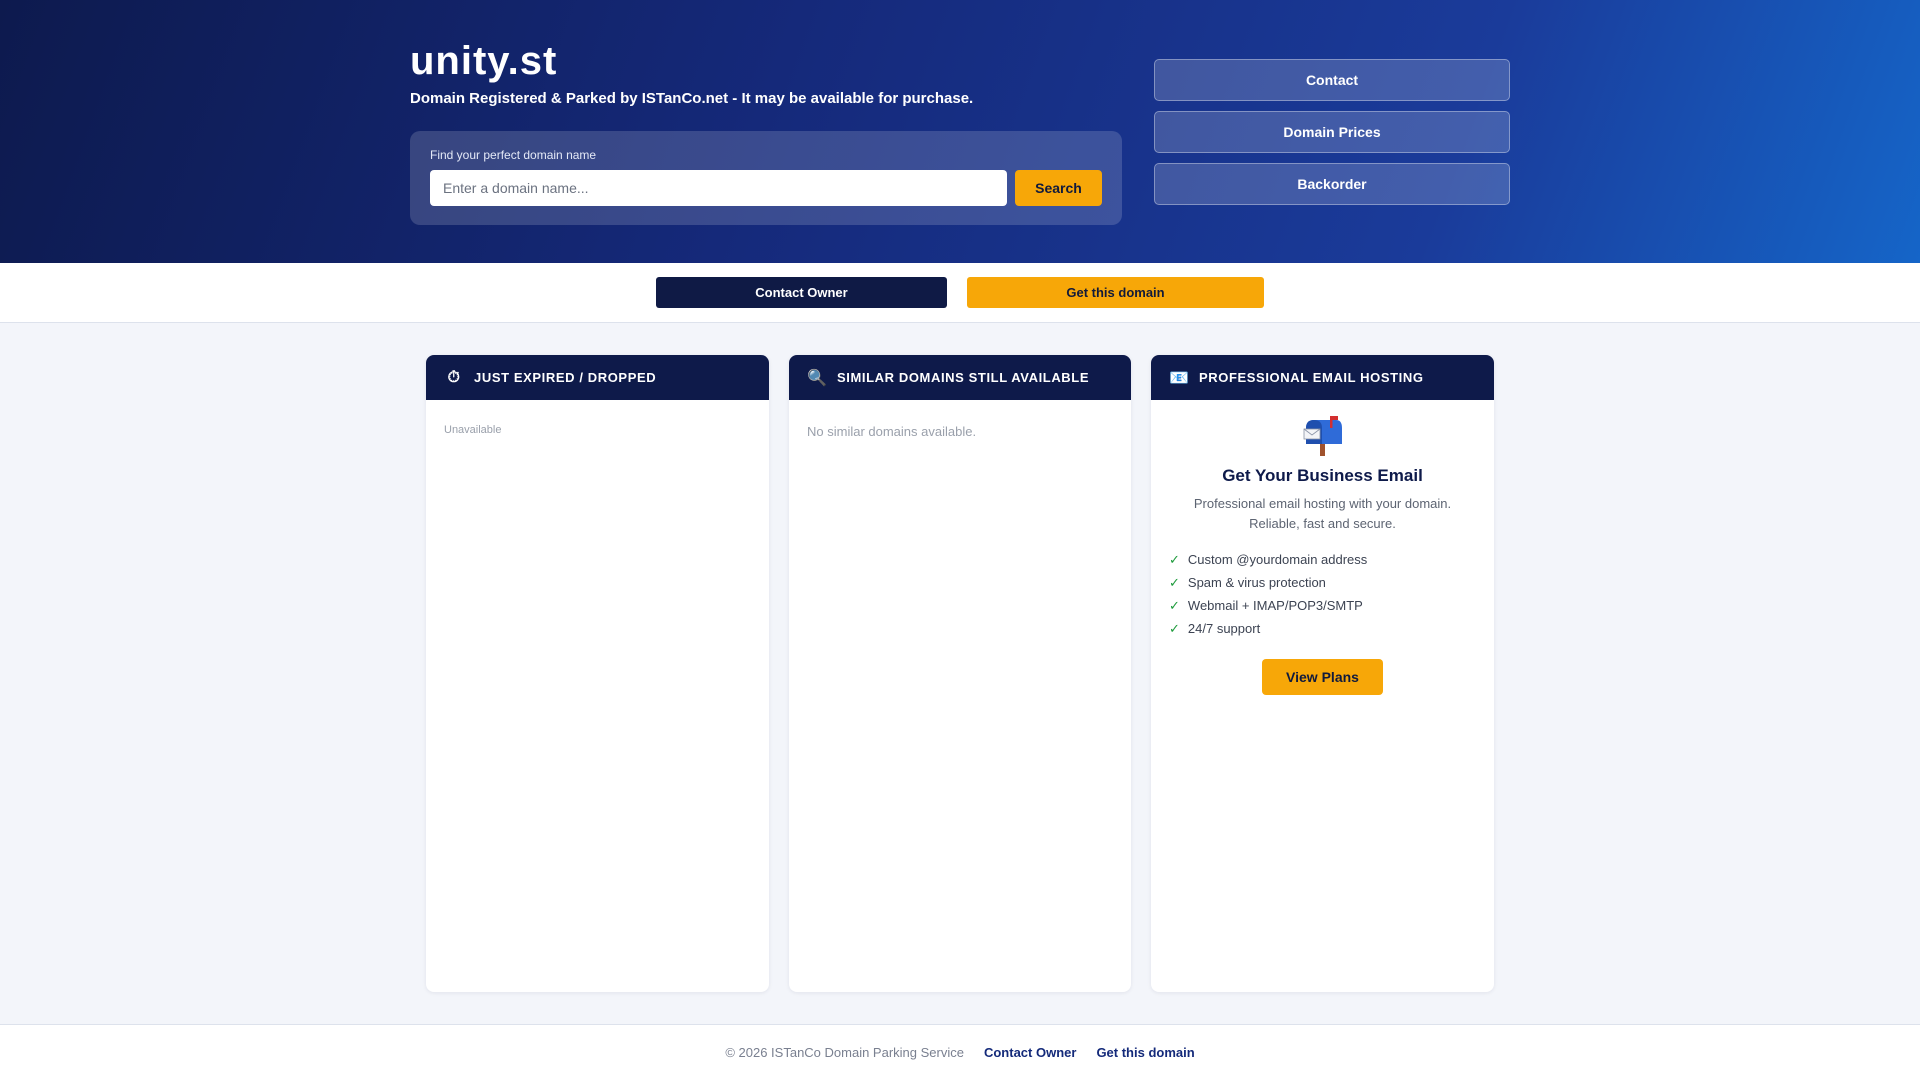 The image size is (1920, 1080). I want to click on card-body: No similar domains available., so click(960, 428).